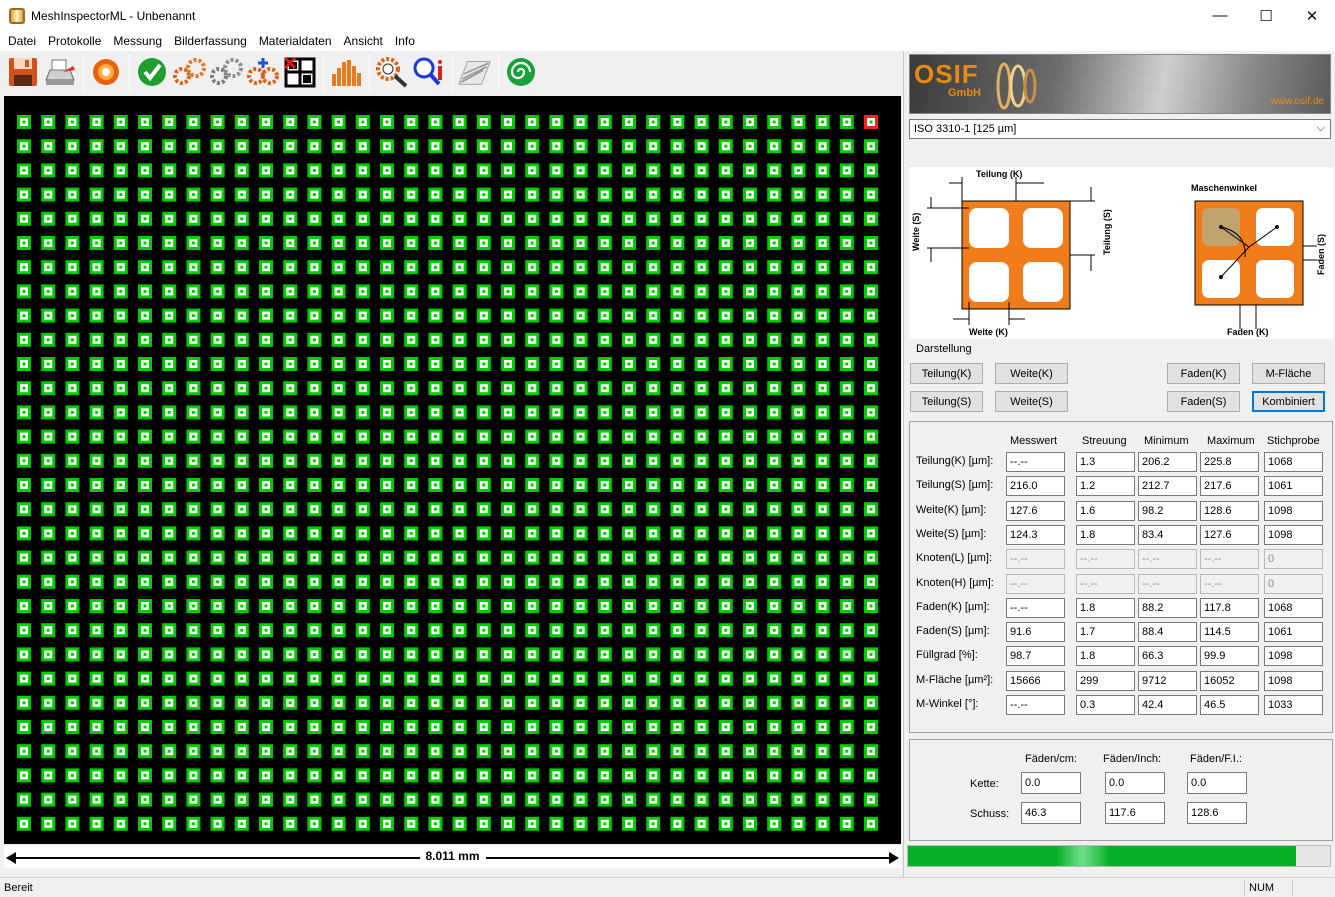  Describe the element at coordinates (1229, 705) in the screenshot. I see `stats-cell: 46.5` at that location.